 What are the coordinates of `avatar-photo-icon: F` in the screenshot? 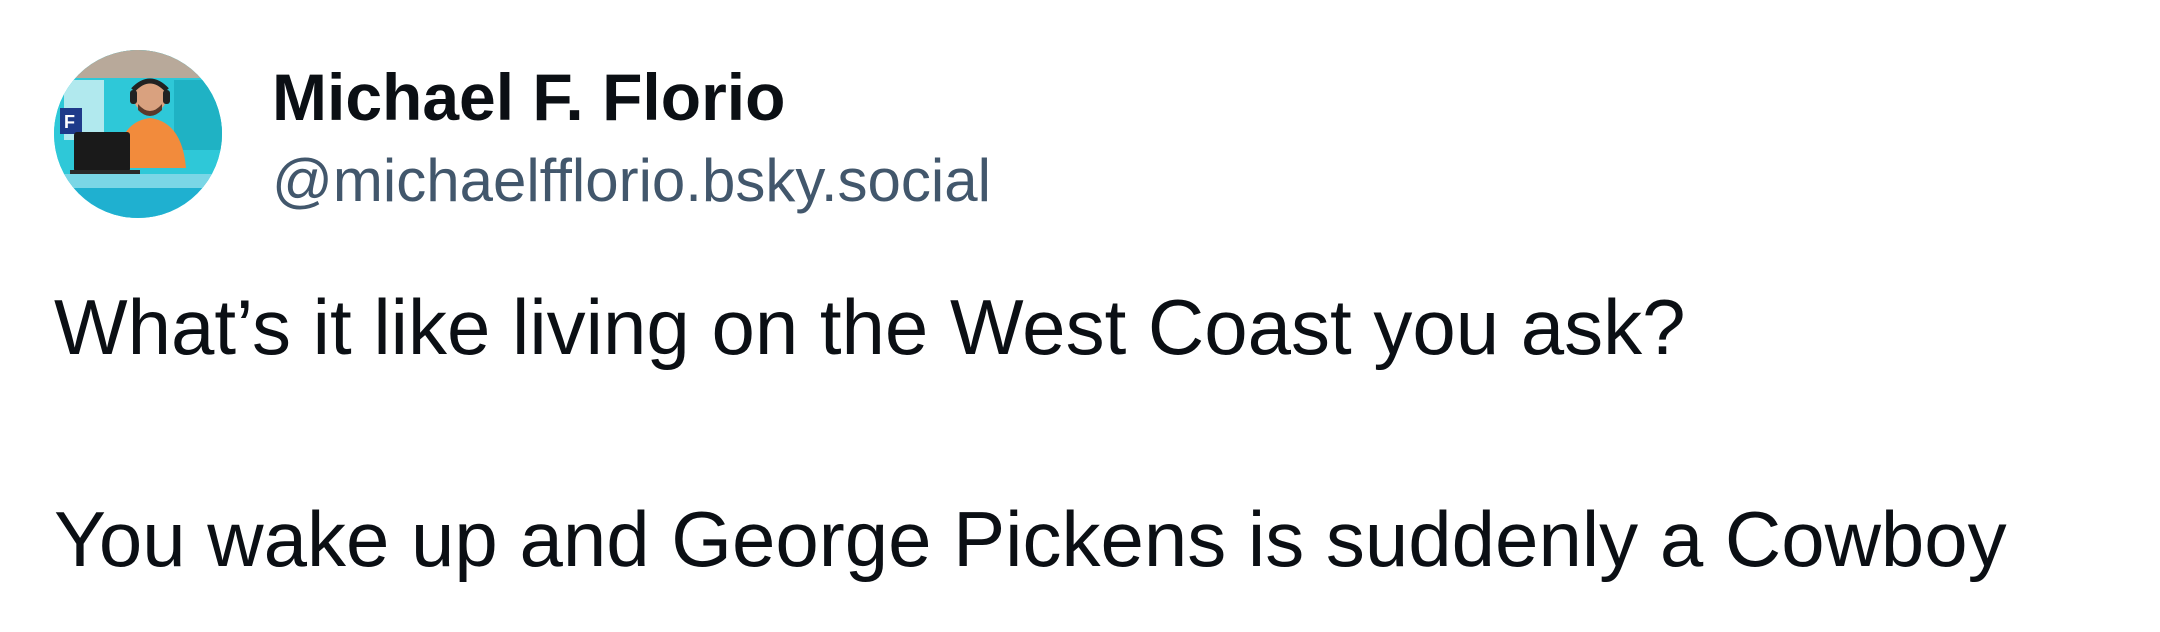 It's located at (138, 134).